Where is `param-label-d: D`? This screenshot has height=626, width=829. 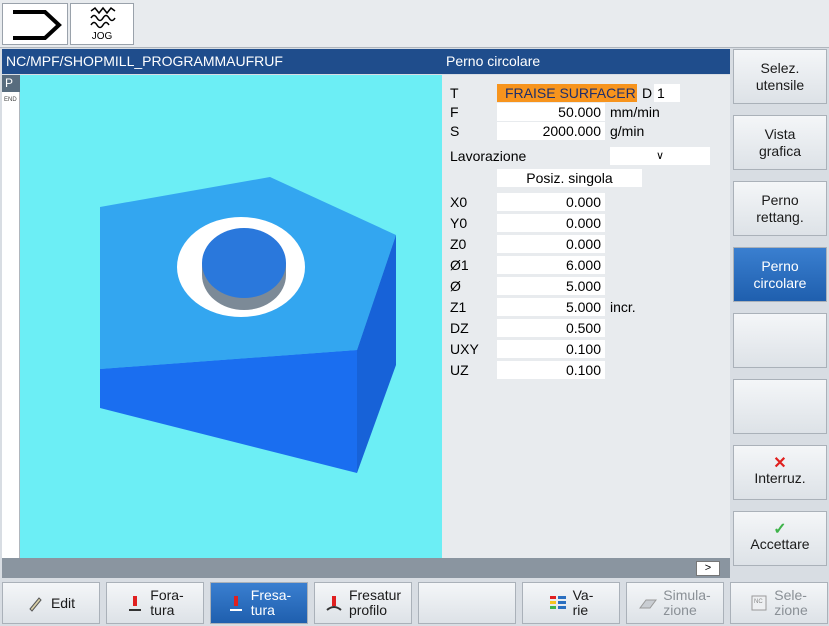 param-label-d: D is located at coordinates (647, 93).